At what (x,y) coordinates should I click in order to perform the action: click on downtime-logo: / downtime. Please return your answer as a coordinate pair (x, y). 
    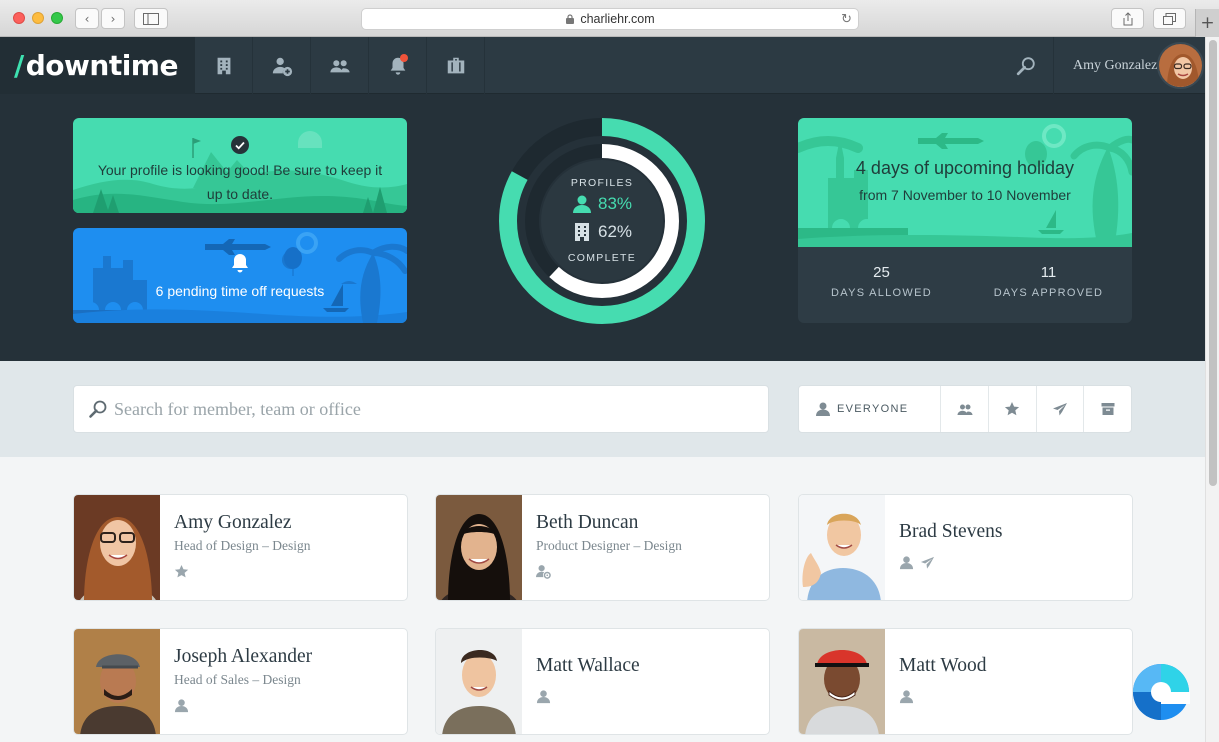
    Looking at the image, I should click on (97, 65).